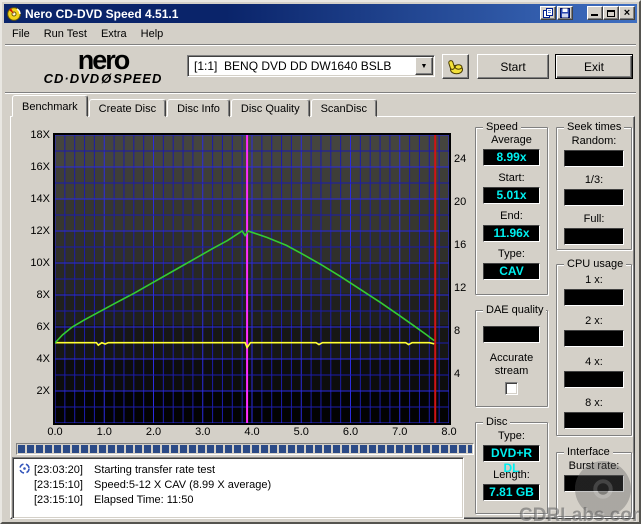 Image resolution: width=641 pixels, height=524 pixels. What do you see at coordinates (594, 362) in the screenshot?
I see `field-label-4-x: 4 x:` at bounding box center [594, 362].